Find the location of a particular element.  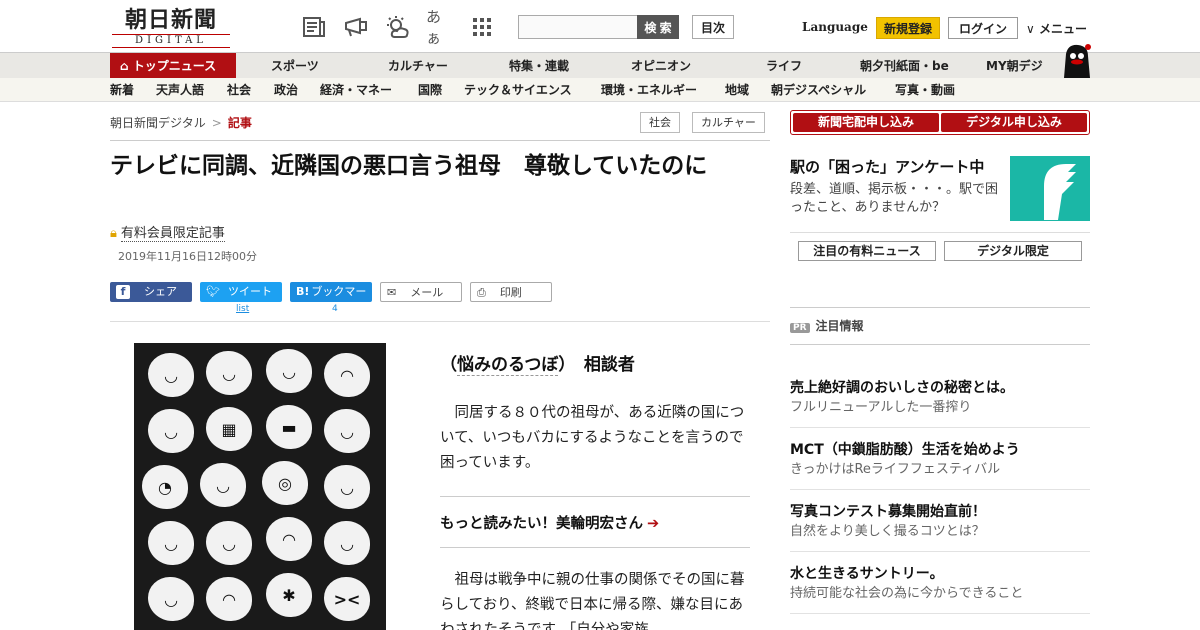

breadcrumb: 朝日新聞デジタル > 記事 is located at coordinates (181, 122).